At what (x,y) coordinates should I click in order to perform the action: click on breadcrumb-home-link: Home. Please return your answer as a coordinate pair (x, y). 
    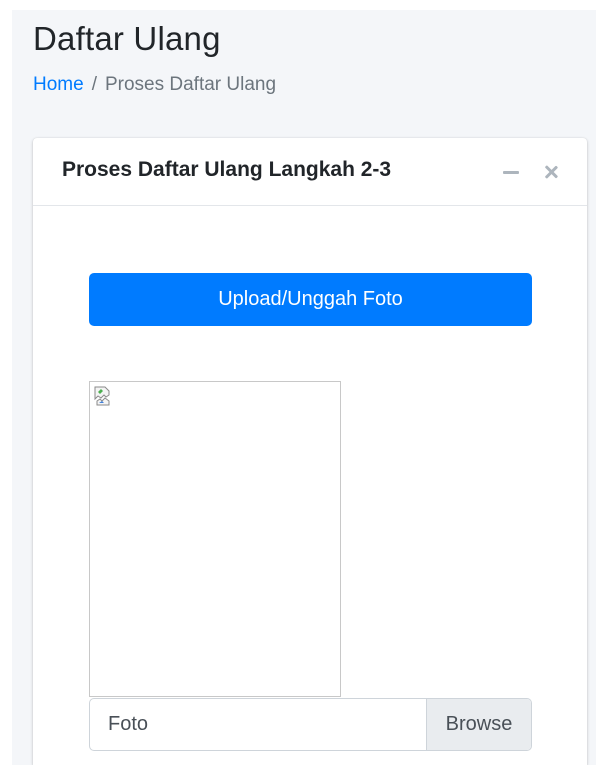
    Looking at the image, I should click on (58, 85).